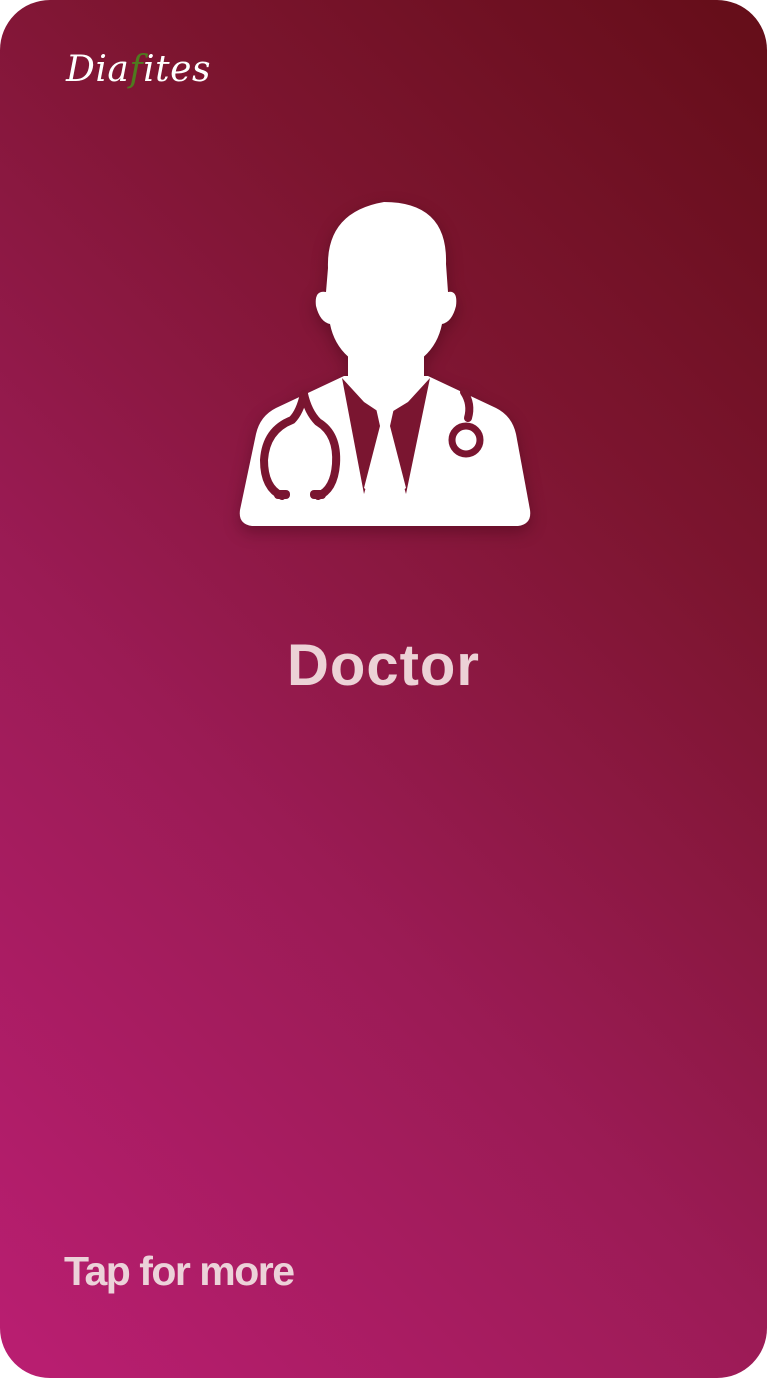  I want to click on brand-logo: Diafites, so click(138, 70).